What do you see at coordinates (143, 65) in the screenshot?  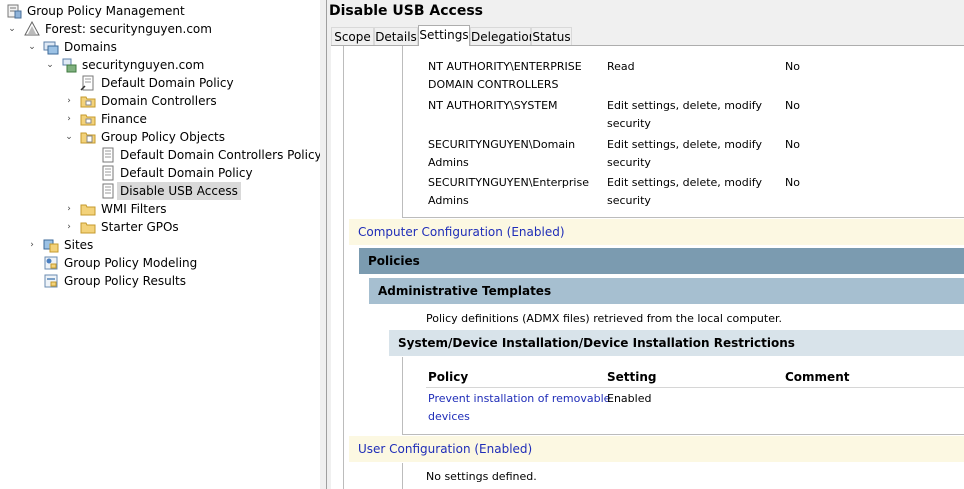 I see `tree-label: securitynguyen.com` at bounding box center [143, 65].